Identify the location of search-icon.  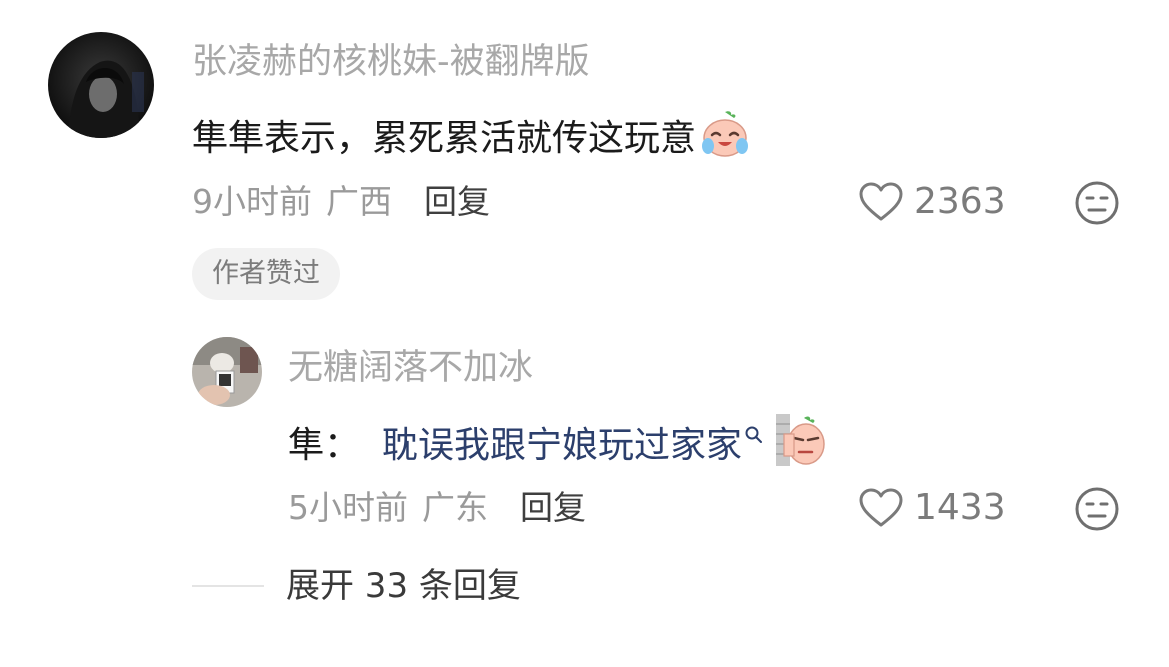
(754, 434).